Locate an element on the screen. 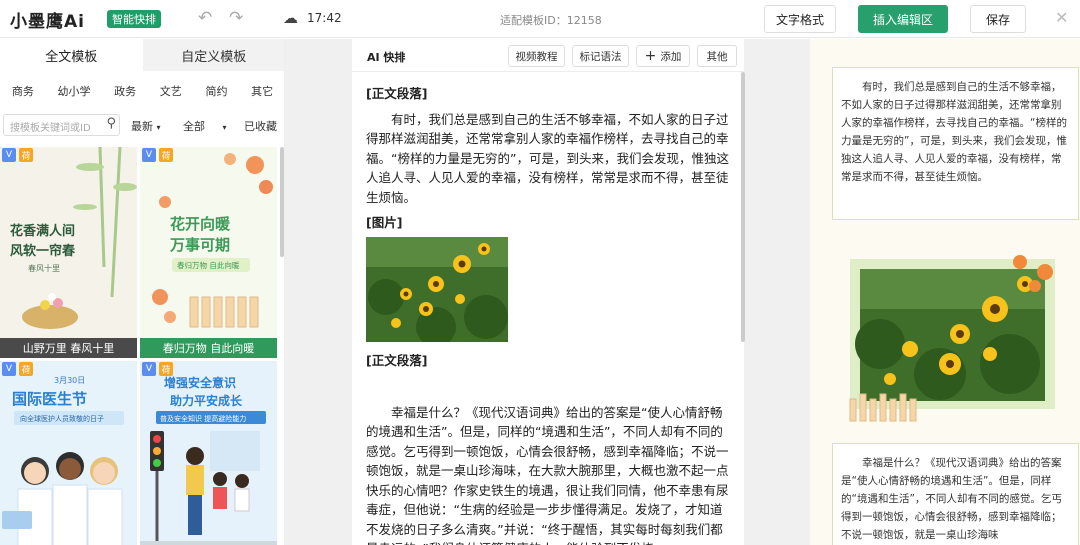 The width and height of the screenshot is (1080, 545). card-date: 3月30日 is located at coordinates (69, 380).